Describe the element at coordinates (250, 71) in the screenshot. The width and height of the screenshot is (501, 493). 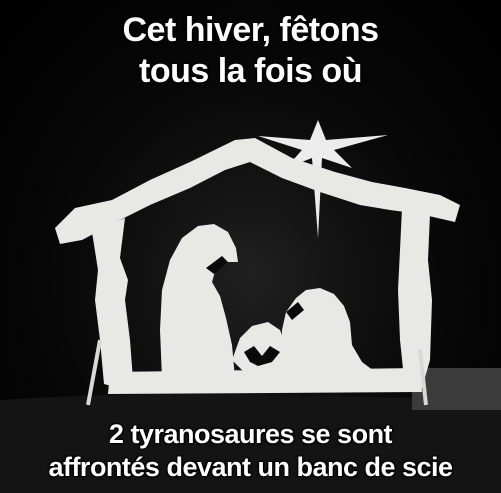
I see `top-caption-line-2: tous la fois où` at that location.